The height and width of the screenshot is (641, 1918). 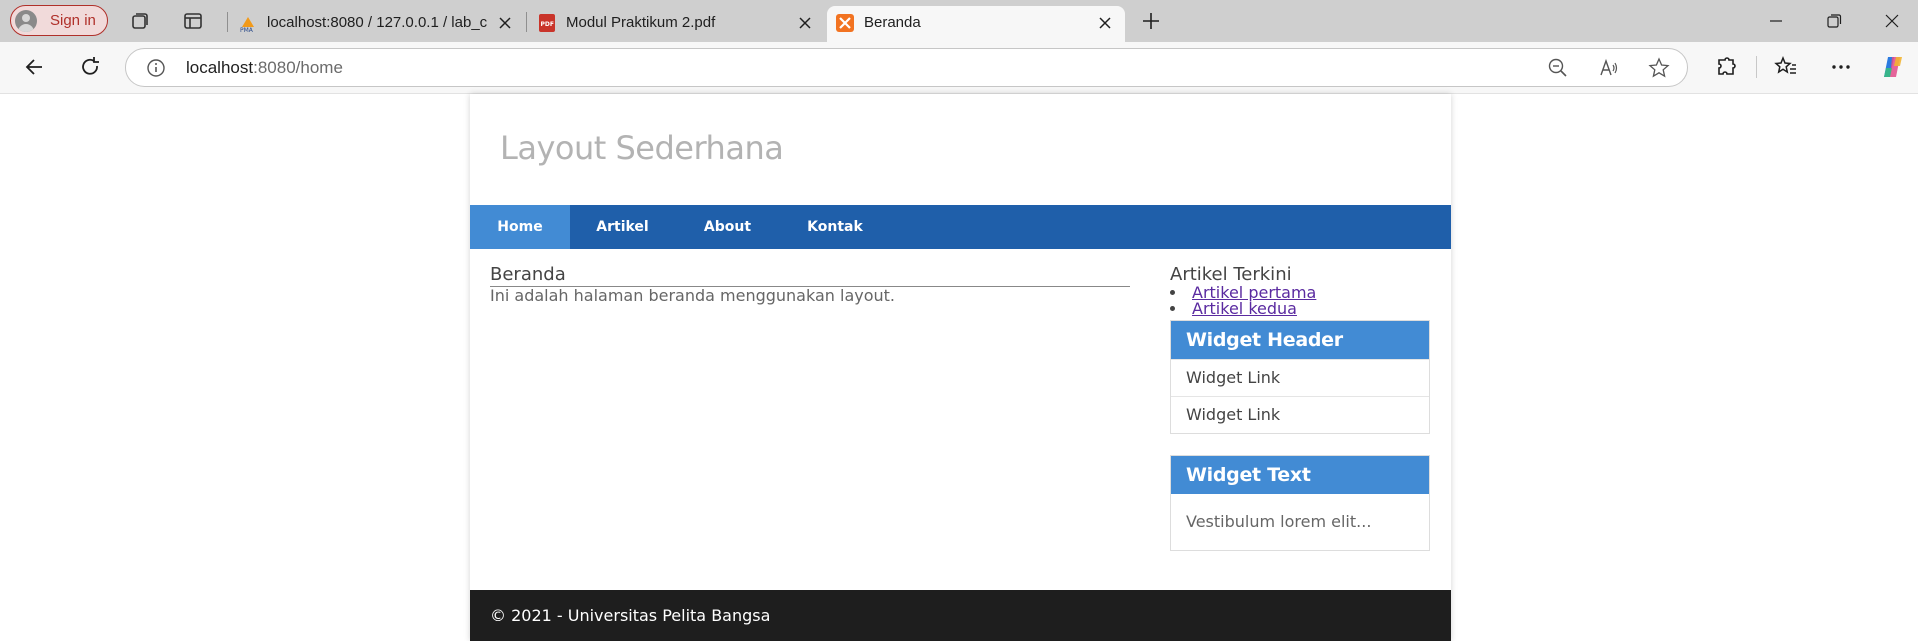 I want to click on back-icon, so click(x=35, y=67).